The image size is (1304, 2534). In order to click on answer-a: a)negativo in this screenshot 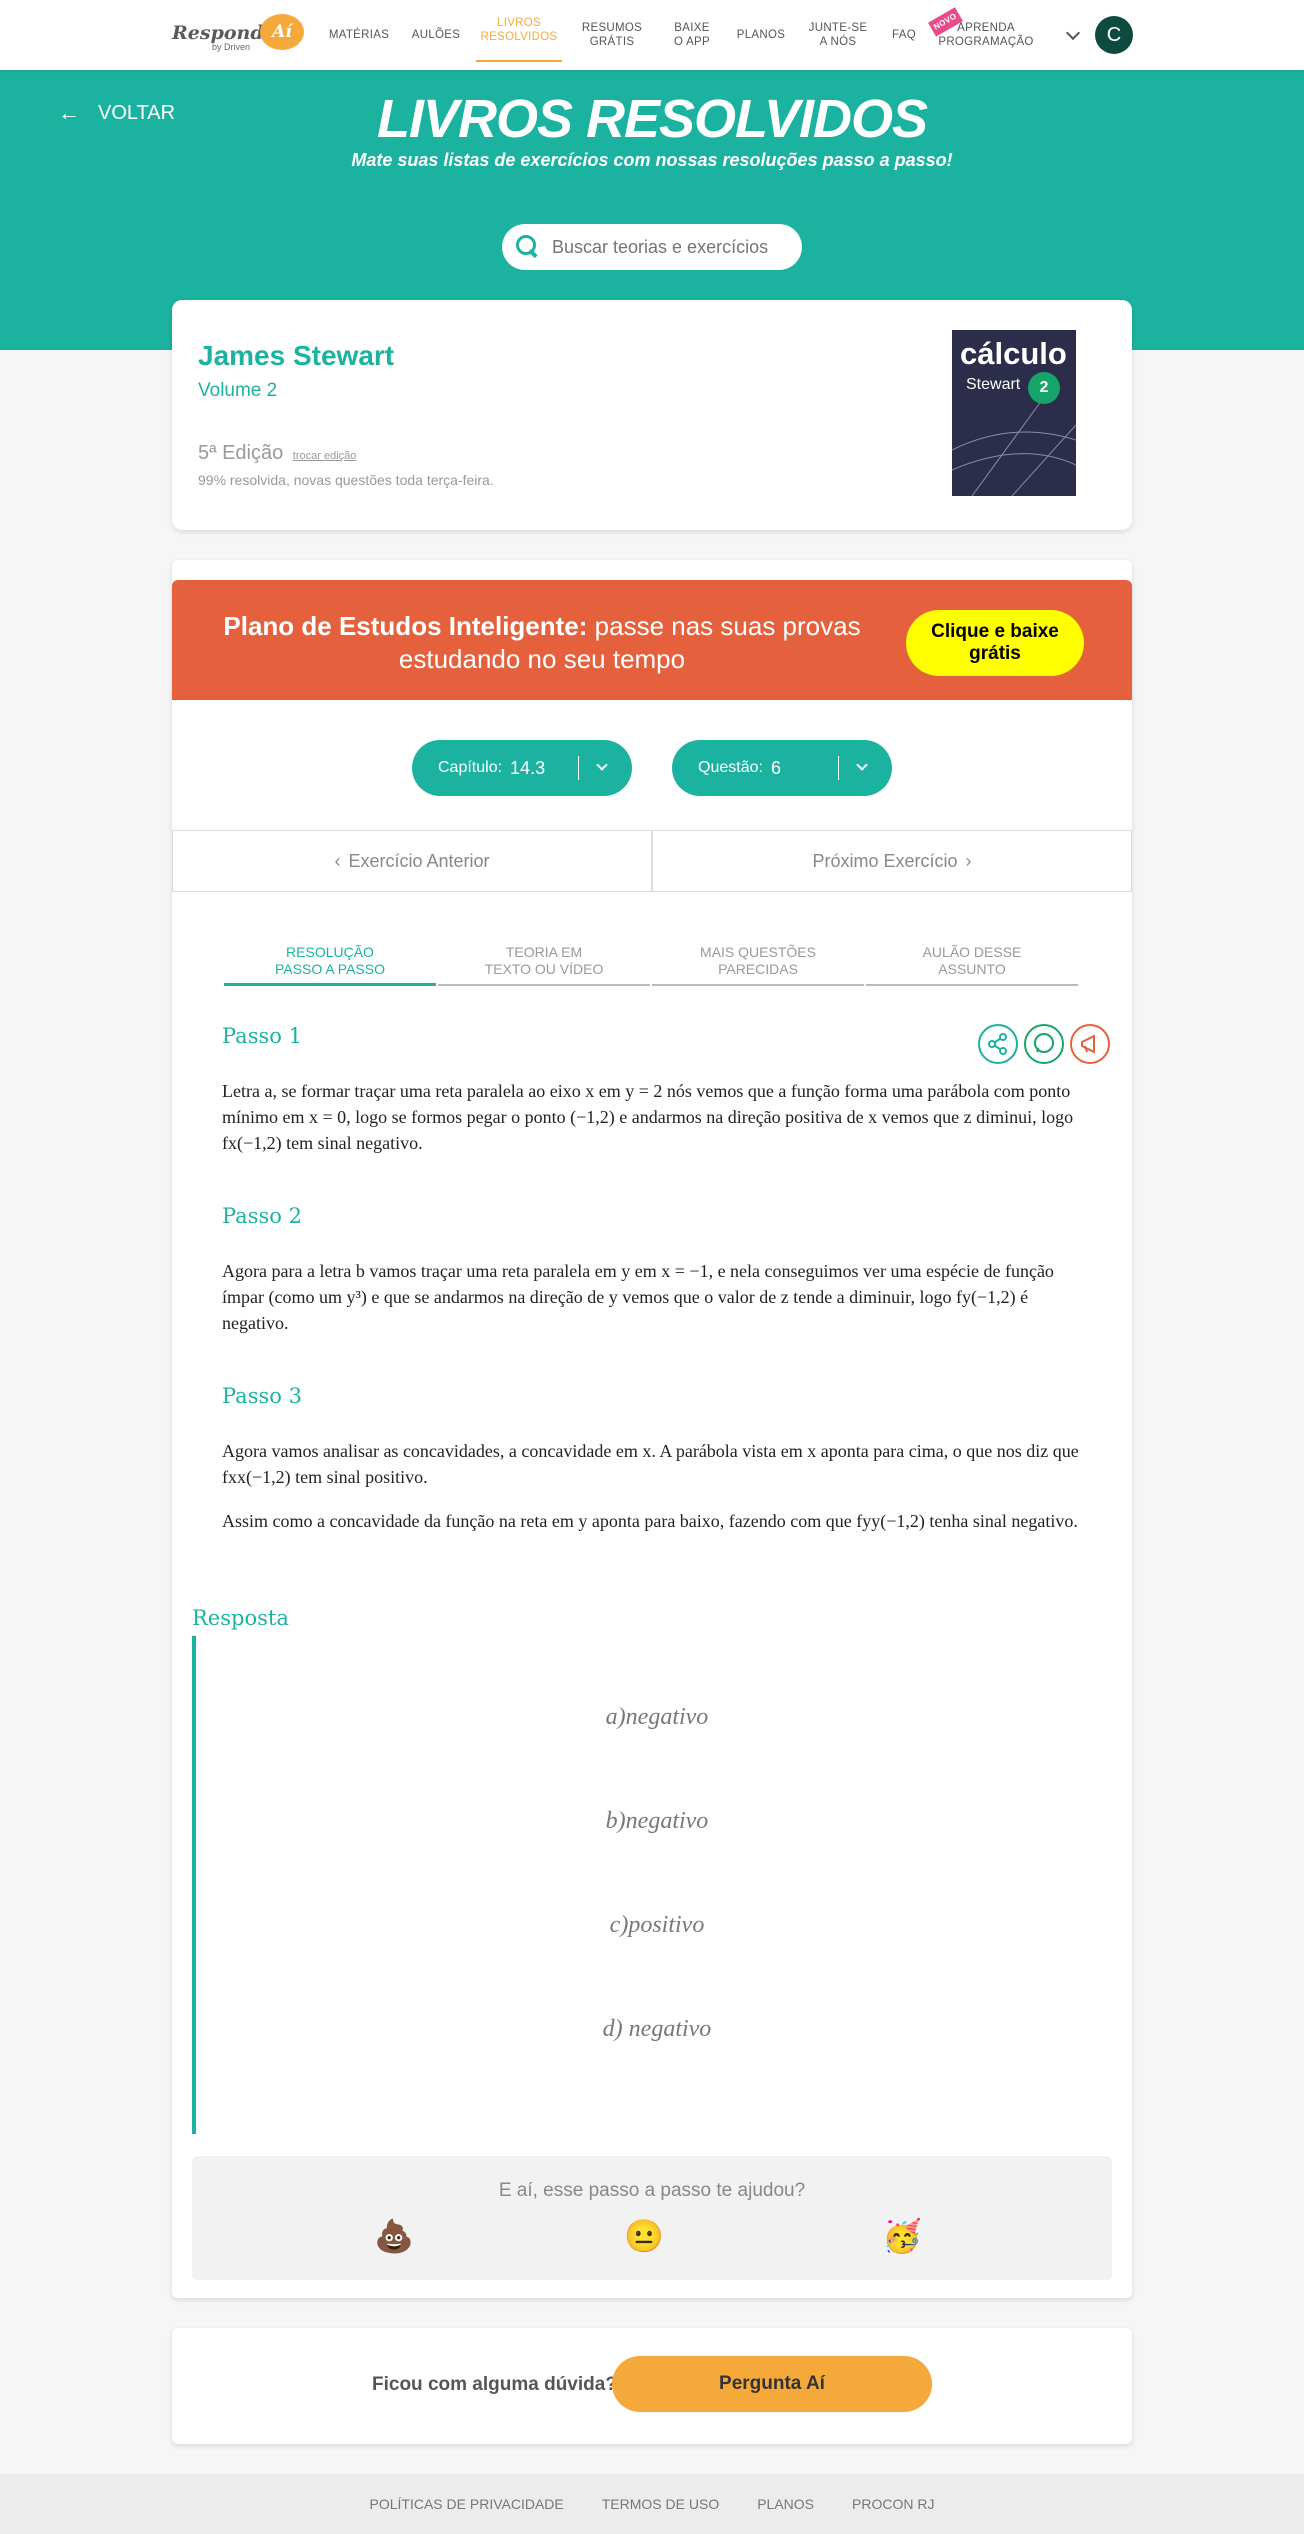, I will do `click(657, 1717)`.